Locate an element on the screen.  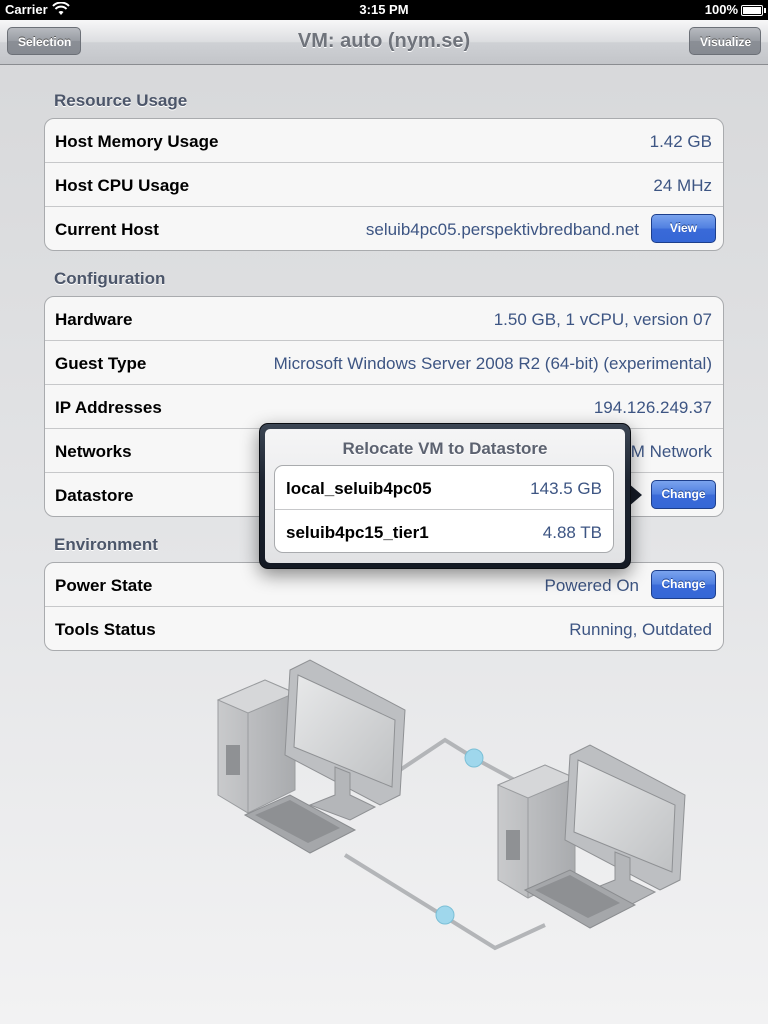
row-label: Host Memory Usage is located at coordinates (137, 141).